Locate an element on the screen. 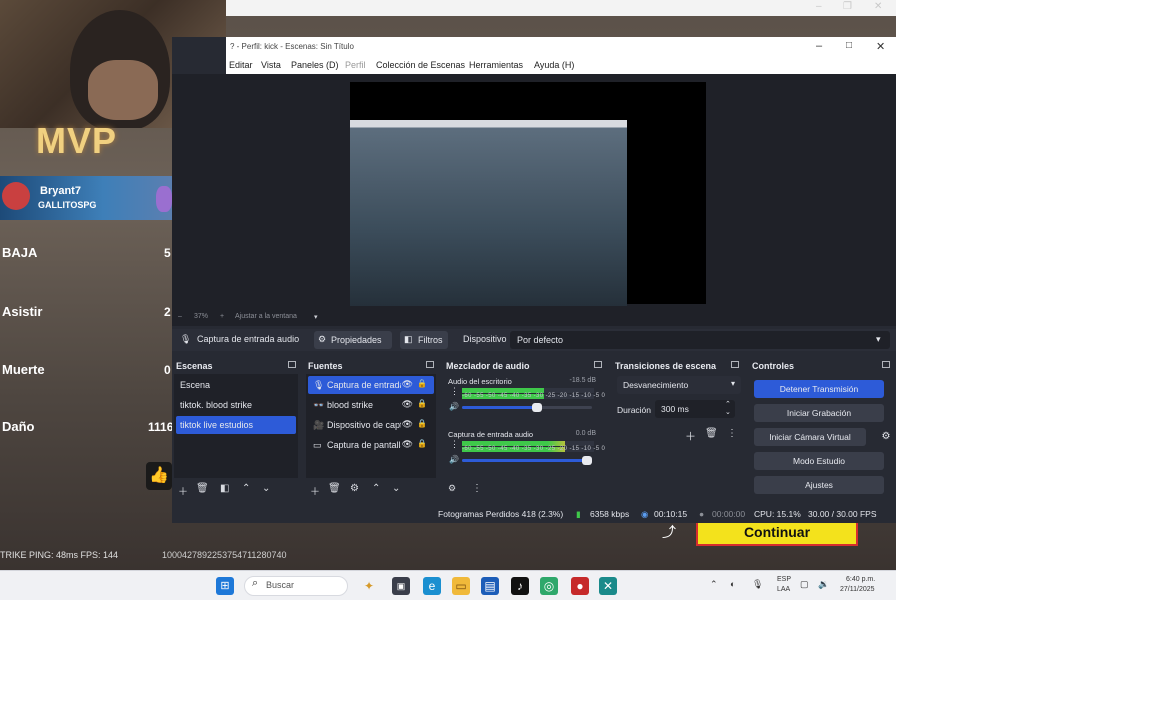 The width and height of the screenshot is (1152, 720). tiktok-icon: ♪ is located at coordinates (520, 586).